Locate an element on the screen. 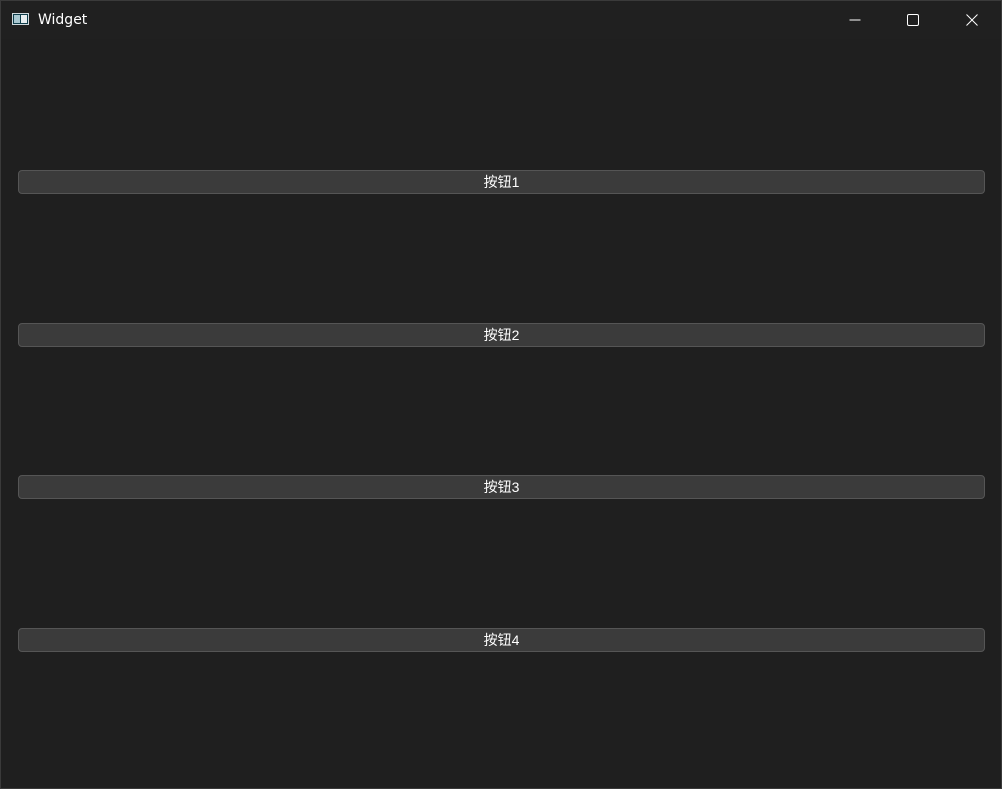 The height and width of the screenshot is (789, 1002). app-icon-left-pane is located at coordinates (17, 19).